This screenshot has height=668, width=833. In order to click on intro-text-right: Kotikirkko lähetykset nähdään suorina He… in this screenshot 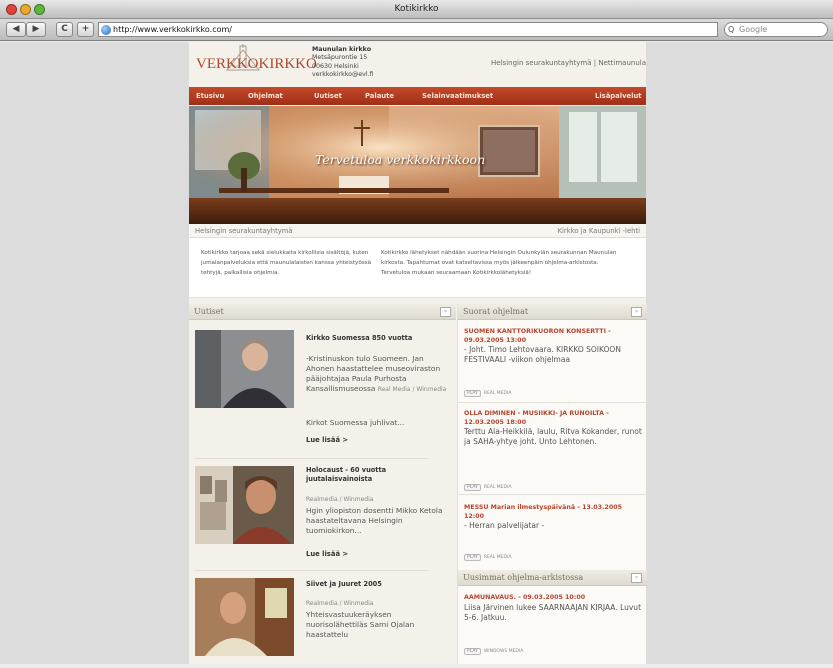, I will do `click(499, 263)`.